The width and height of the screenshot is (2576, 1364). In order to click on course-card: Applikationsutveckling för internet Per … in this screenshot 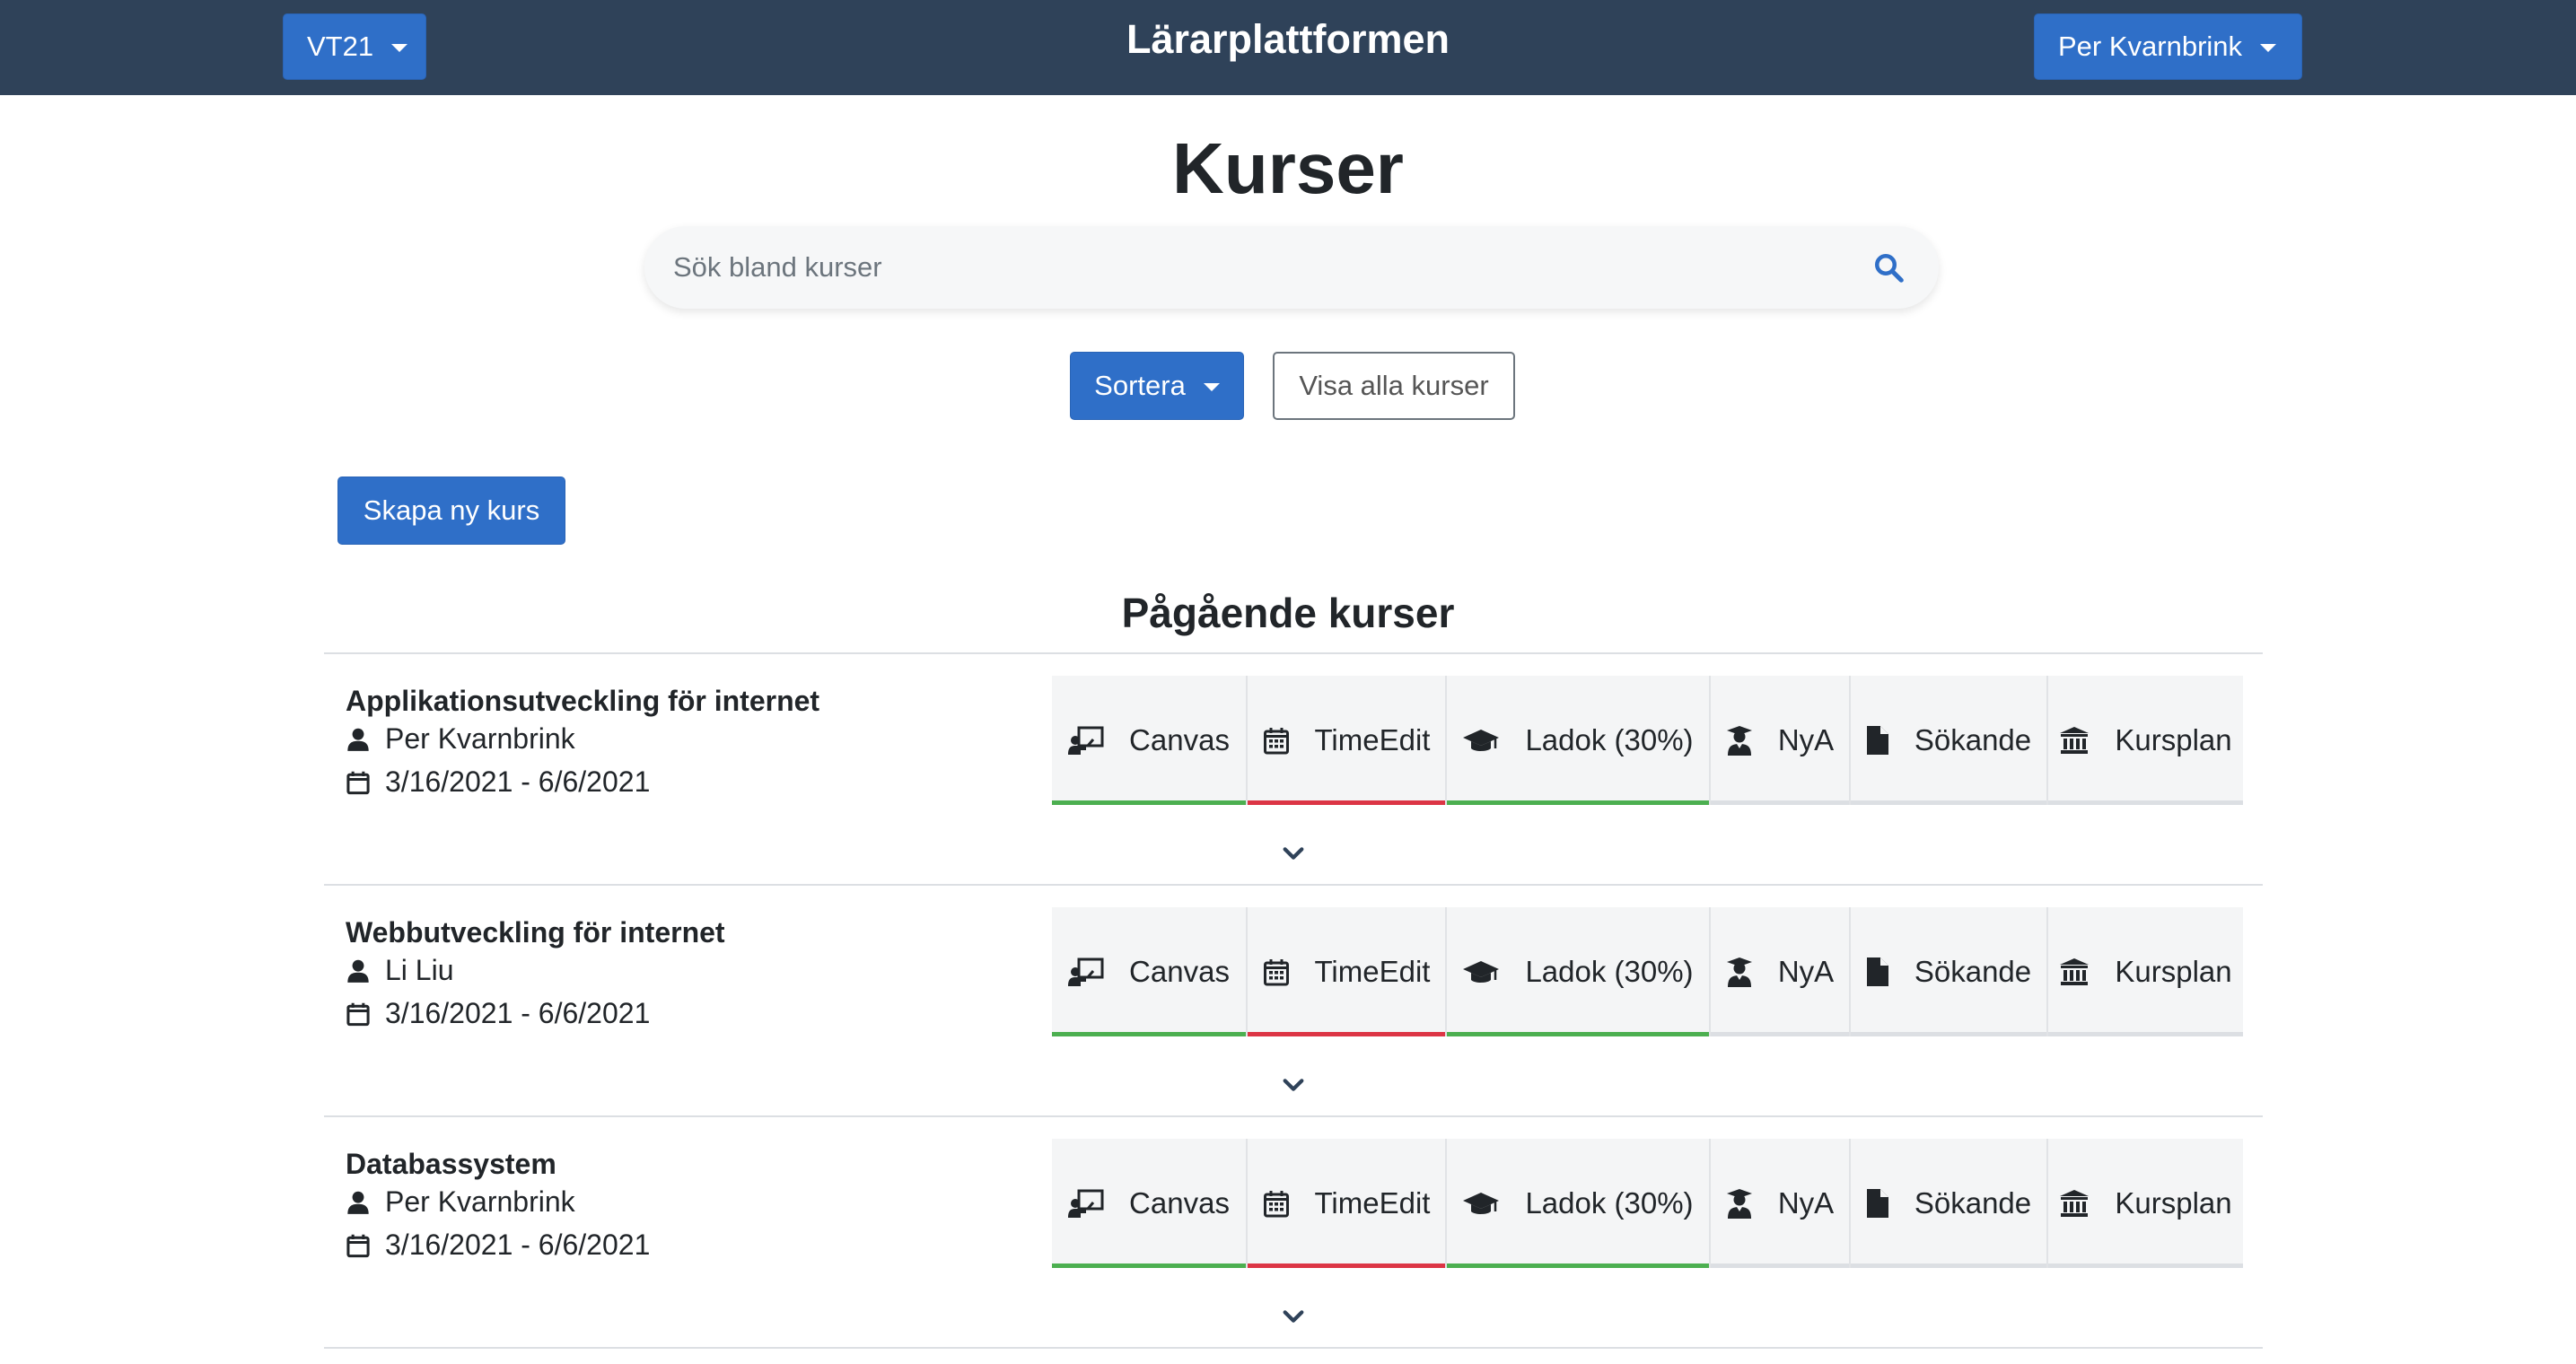, I will do `click(1293, 780)`.